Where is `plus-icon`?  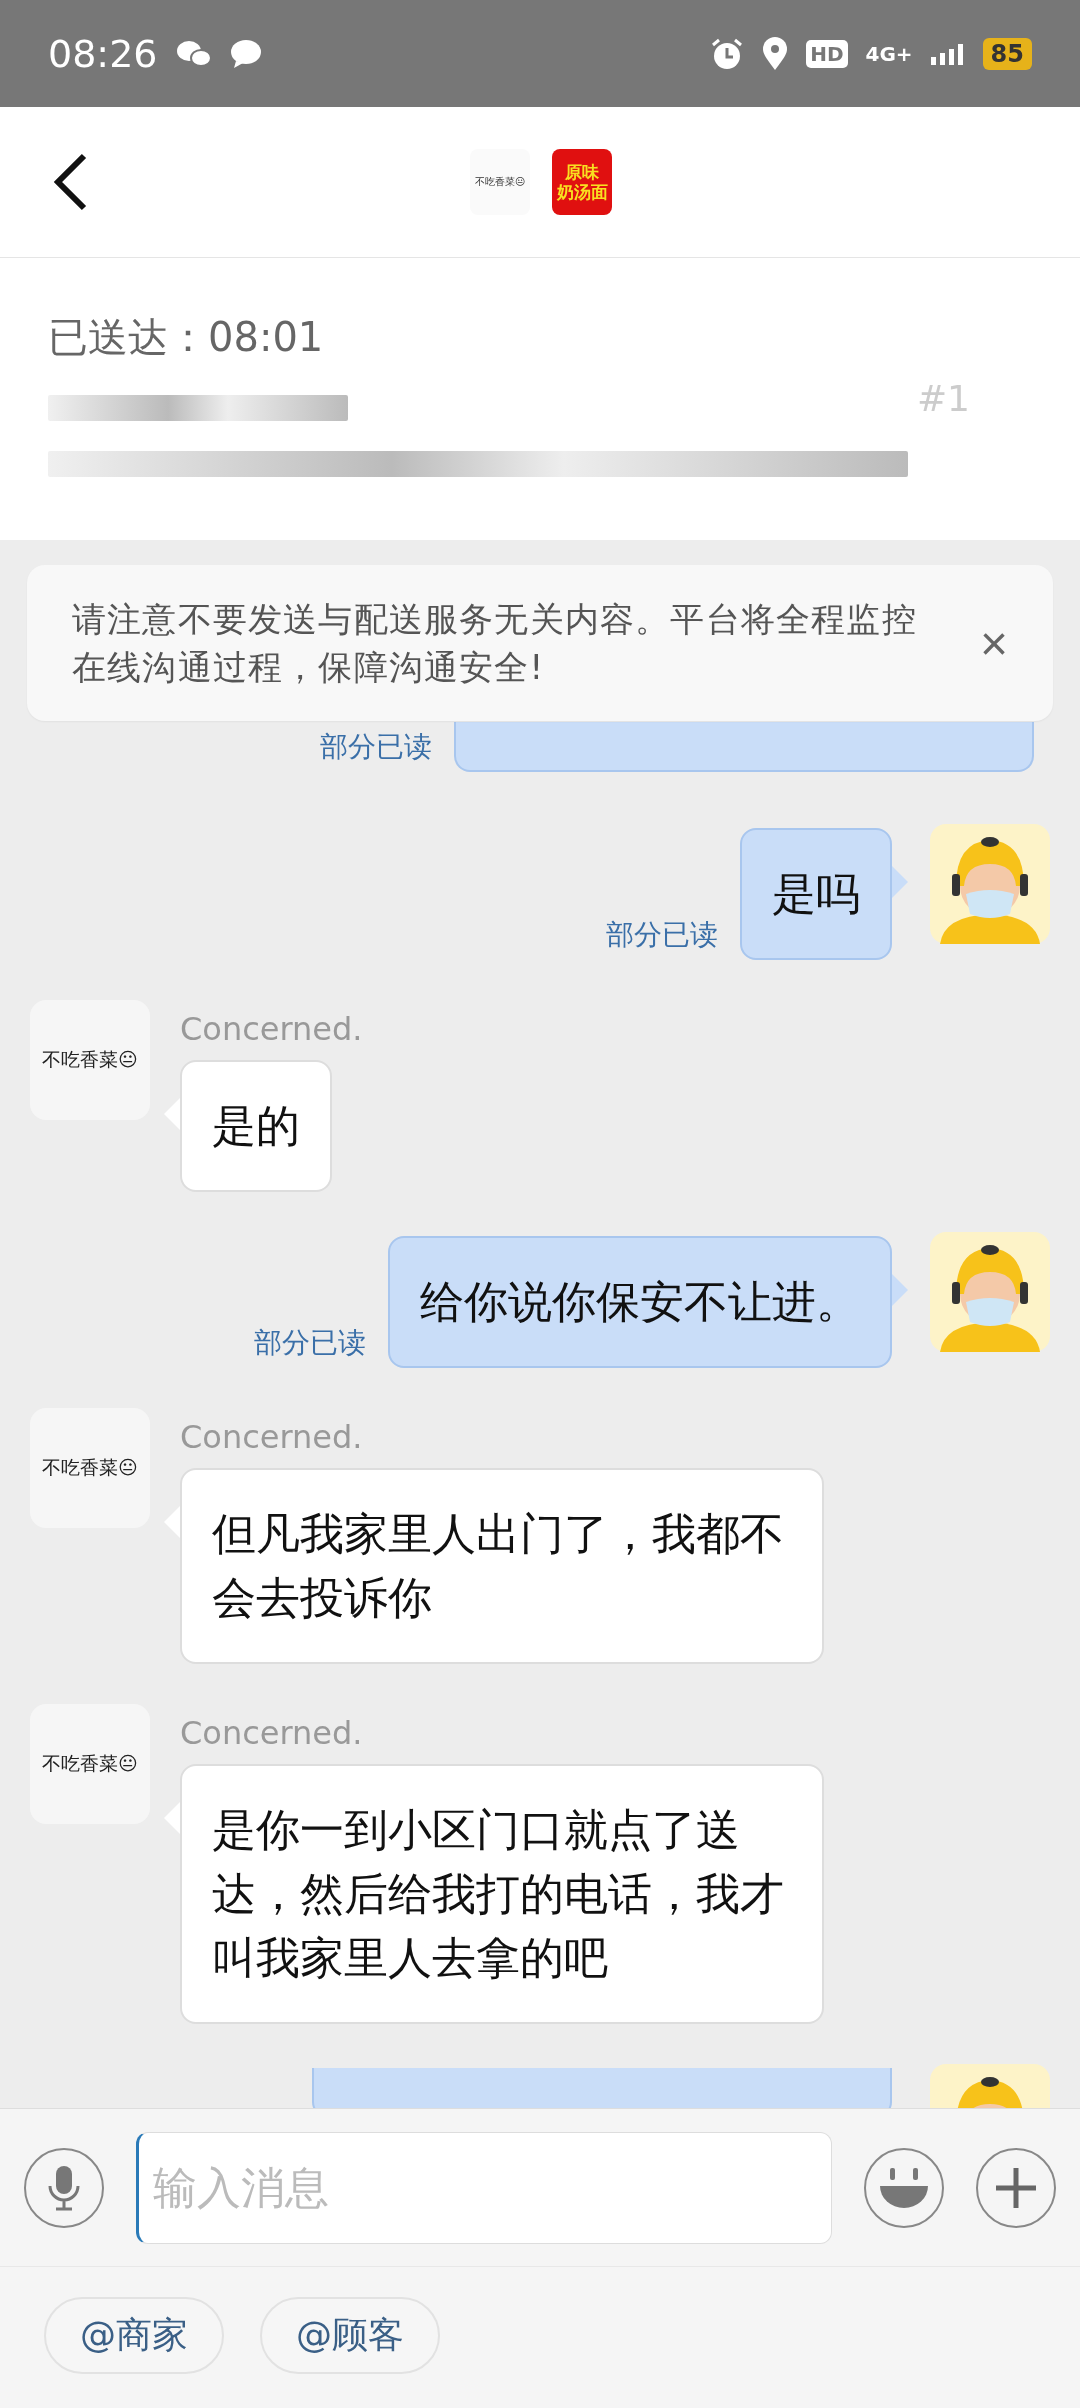 plus-icon is located at coordinates (1016, 2187).